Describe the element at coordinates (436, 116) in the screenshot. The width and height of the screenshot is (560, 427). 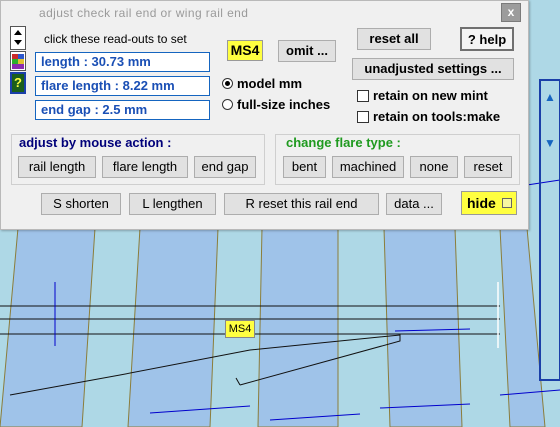
I see `retain-tools-make-label: retain on tools:make` at that location.